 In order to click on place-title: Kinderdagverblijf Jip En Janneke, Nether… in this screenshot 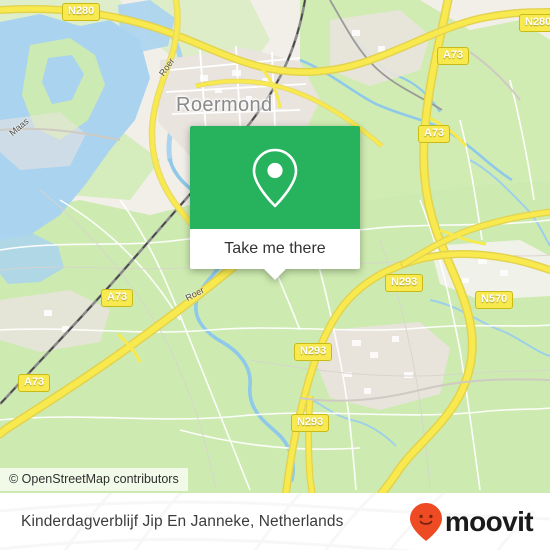, I will do `click(182, 521)`.